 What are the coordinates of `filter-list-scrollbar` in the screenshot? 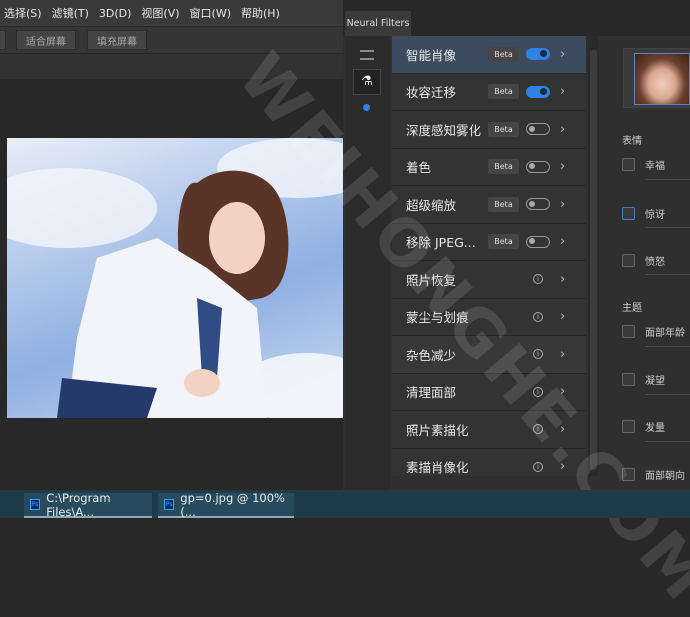 It's located at (593, 256).